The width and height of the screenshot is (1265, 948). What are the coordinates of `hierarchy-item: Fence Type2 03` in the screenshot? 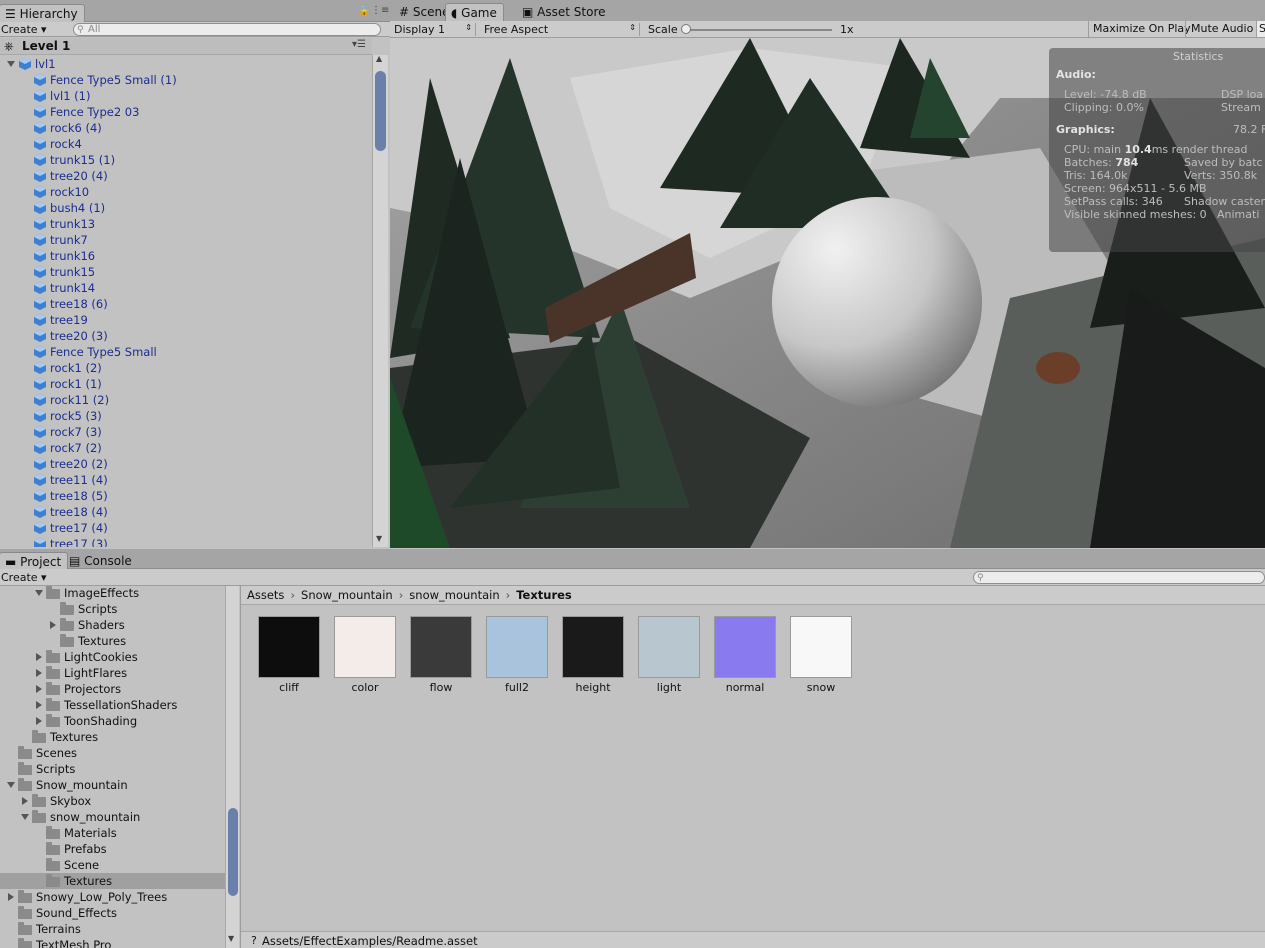 It's located at (186, 112).